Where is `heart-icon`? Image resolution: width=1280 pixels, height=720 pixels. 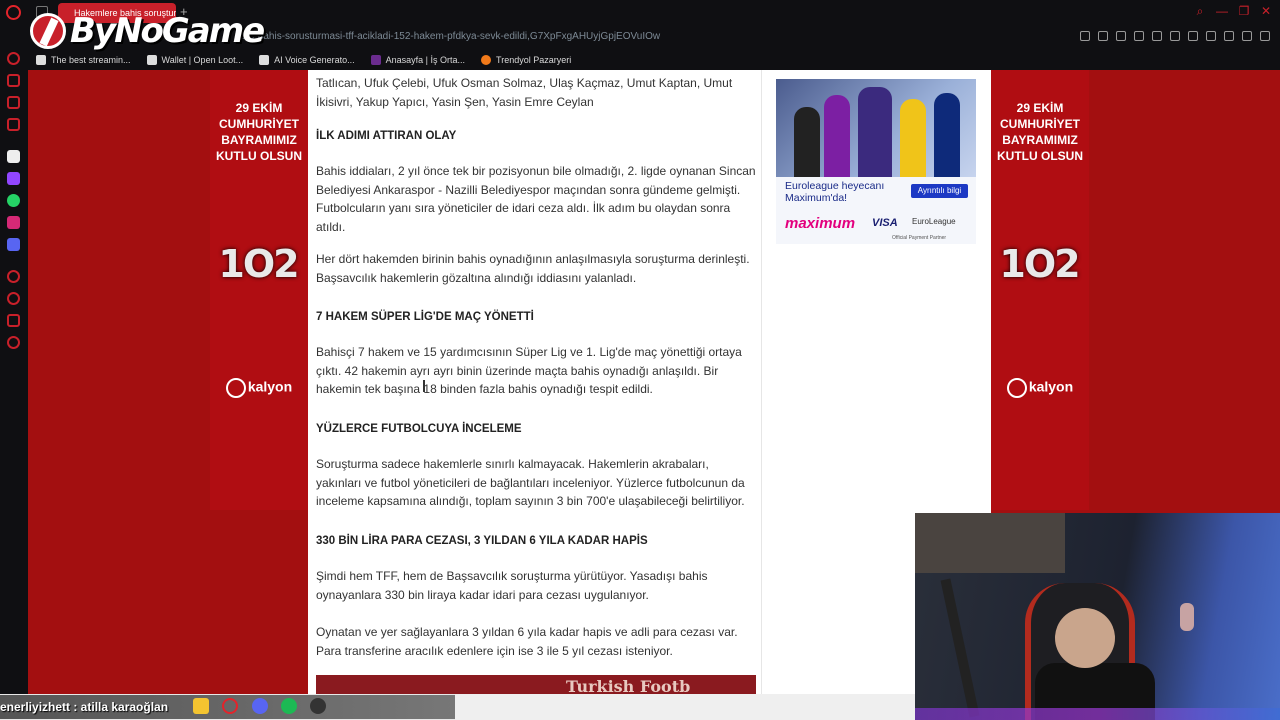
heart-icon is located at coordinates (1193, 36).